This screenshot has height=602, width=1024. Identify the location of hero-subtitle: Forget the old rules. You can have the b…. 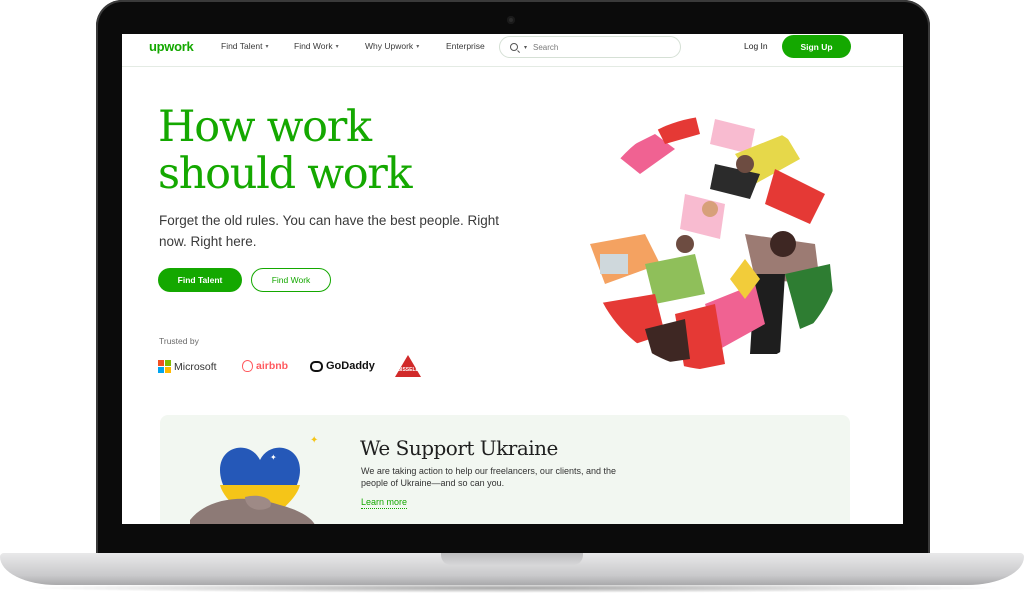
(329, 231).